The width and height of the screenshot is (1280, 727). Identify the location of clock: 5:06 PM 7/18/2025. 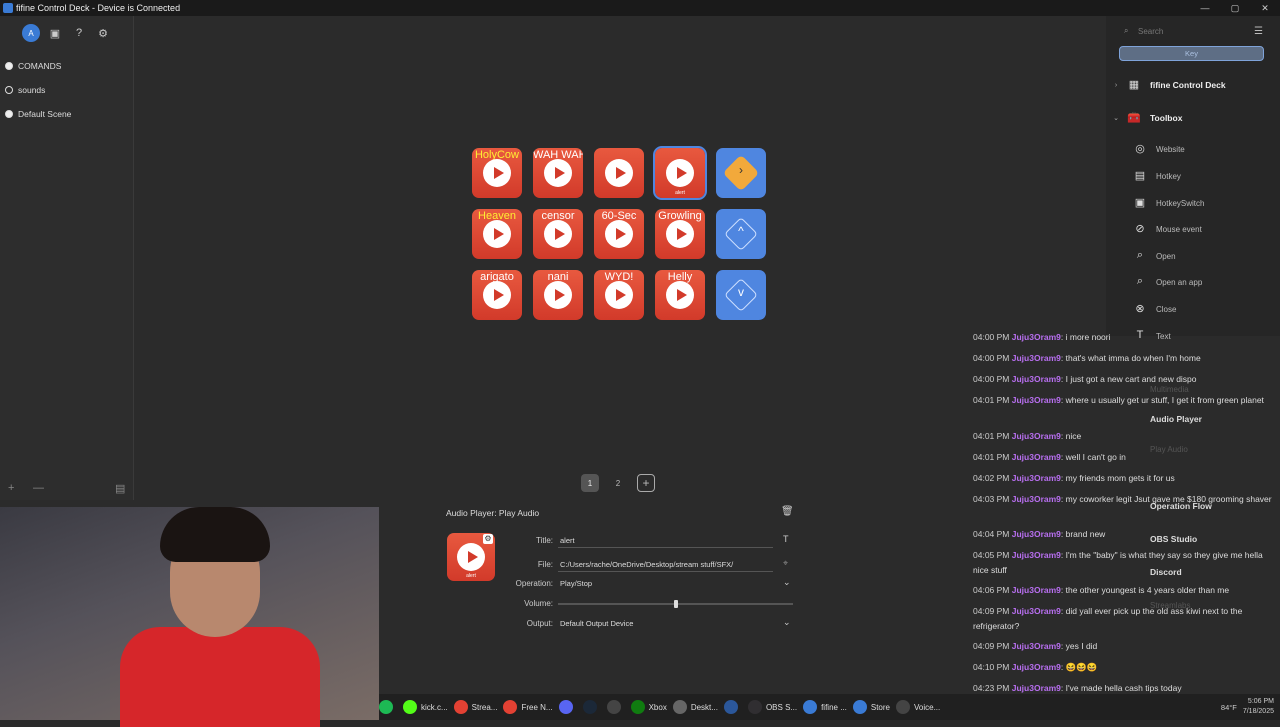
(1258, 707).